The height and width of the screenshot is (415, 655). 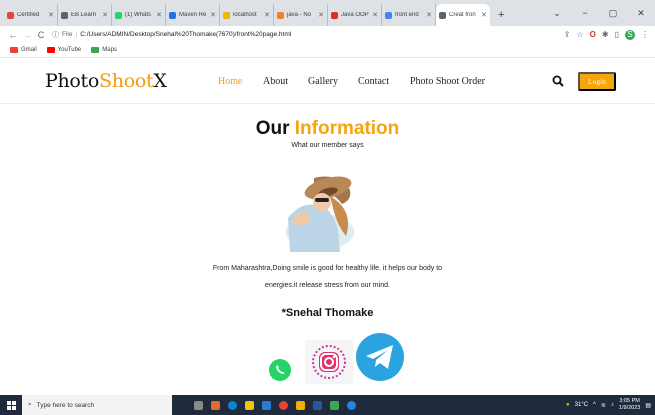 I want to click on browser-tab: java - No ✕, so click(x=301, y=15).